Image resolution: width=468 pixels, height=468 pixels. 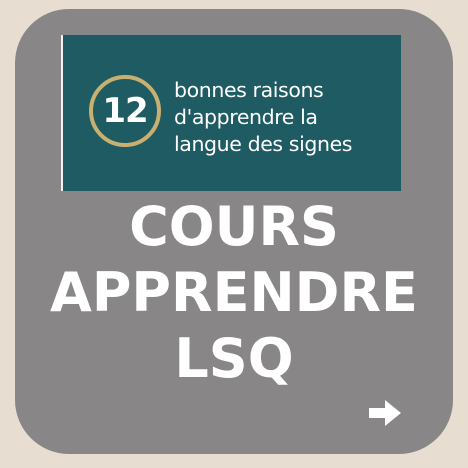 What do you see at coordinates (249, 90) in the screenshot?
I see `banner-line-1: bonnes raisons` at bounding box center [249, 90].